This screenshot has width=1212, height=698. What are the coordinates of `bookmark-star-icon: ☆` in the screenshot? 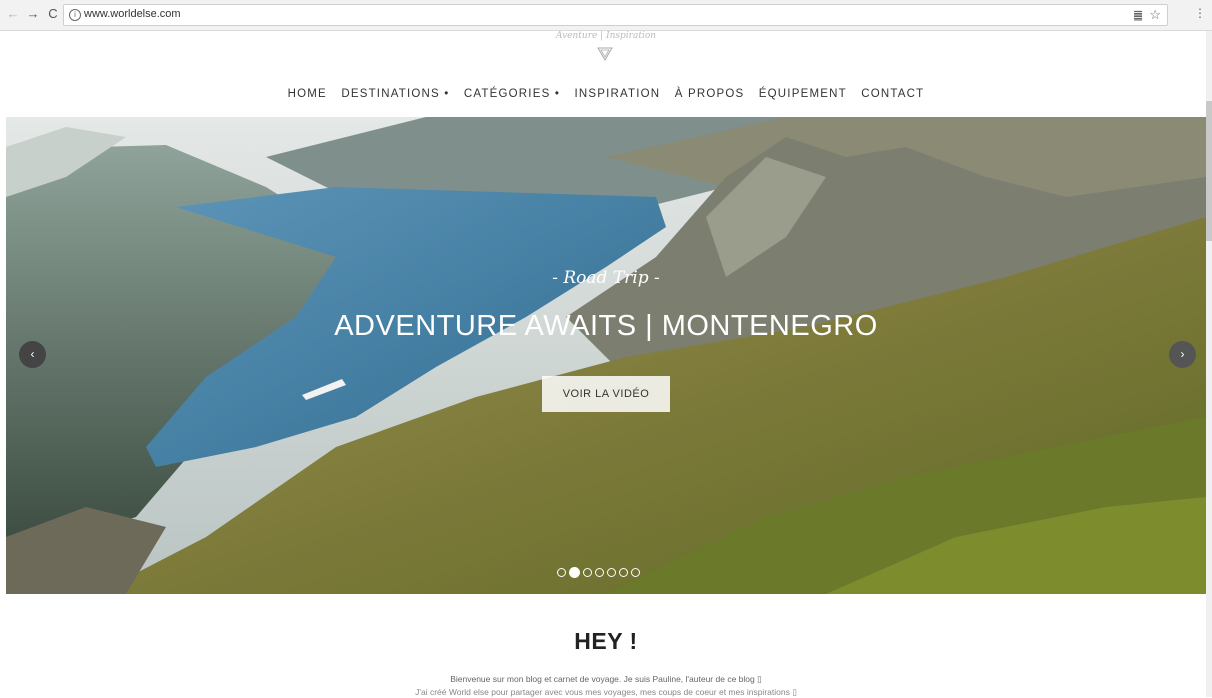 It's located at (1155, 15).